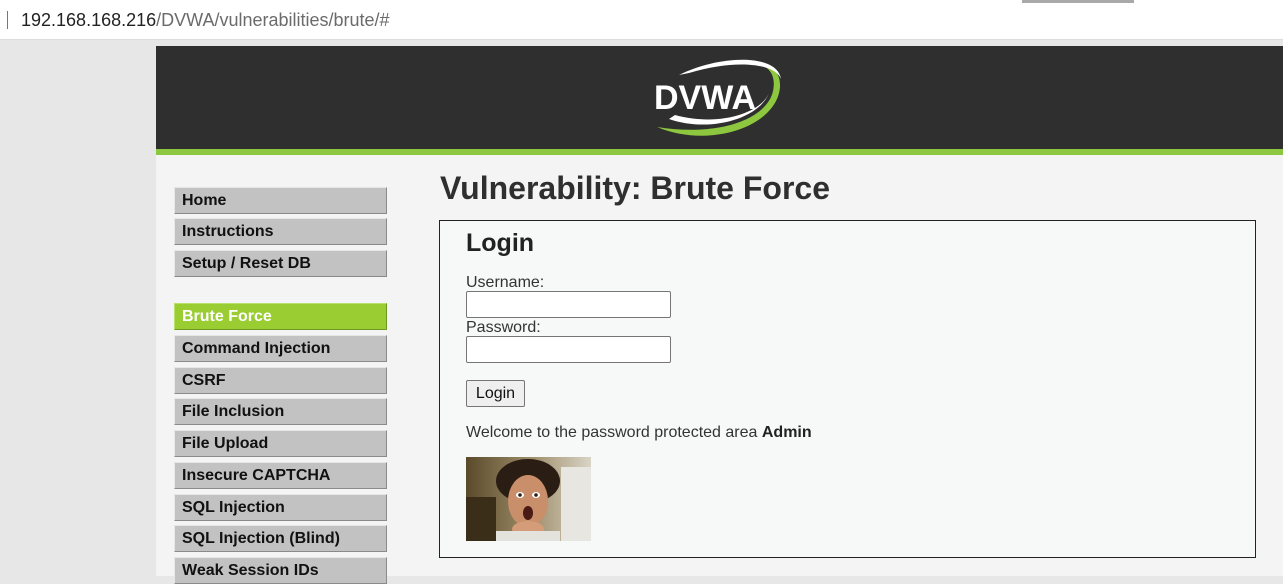 The image size is (1283, 584). I want to click on logo-text: DVWA, so click(705, 98).